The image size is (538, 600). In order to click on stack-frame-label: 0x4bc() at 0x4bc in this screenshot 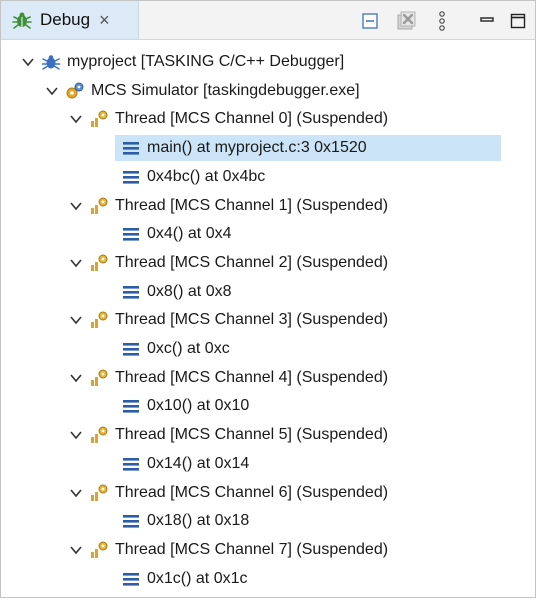, I will do `click(206, 176)`.